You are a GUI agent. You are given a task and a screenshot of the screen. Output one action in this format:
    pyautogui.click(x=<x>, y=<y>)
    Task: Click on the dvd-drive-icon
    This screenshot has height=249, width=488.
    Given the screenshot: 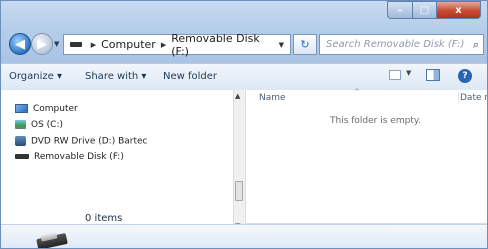 What is the action you would take?
    pyautogui.click(x=20, y=141)
    